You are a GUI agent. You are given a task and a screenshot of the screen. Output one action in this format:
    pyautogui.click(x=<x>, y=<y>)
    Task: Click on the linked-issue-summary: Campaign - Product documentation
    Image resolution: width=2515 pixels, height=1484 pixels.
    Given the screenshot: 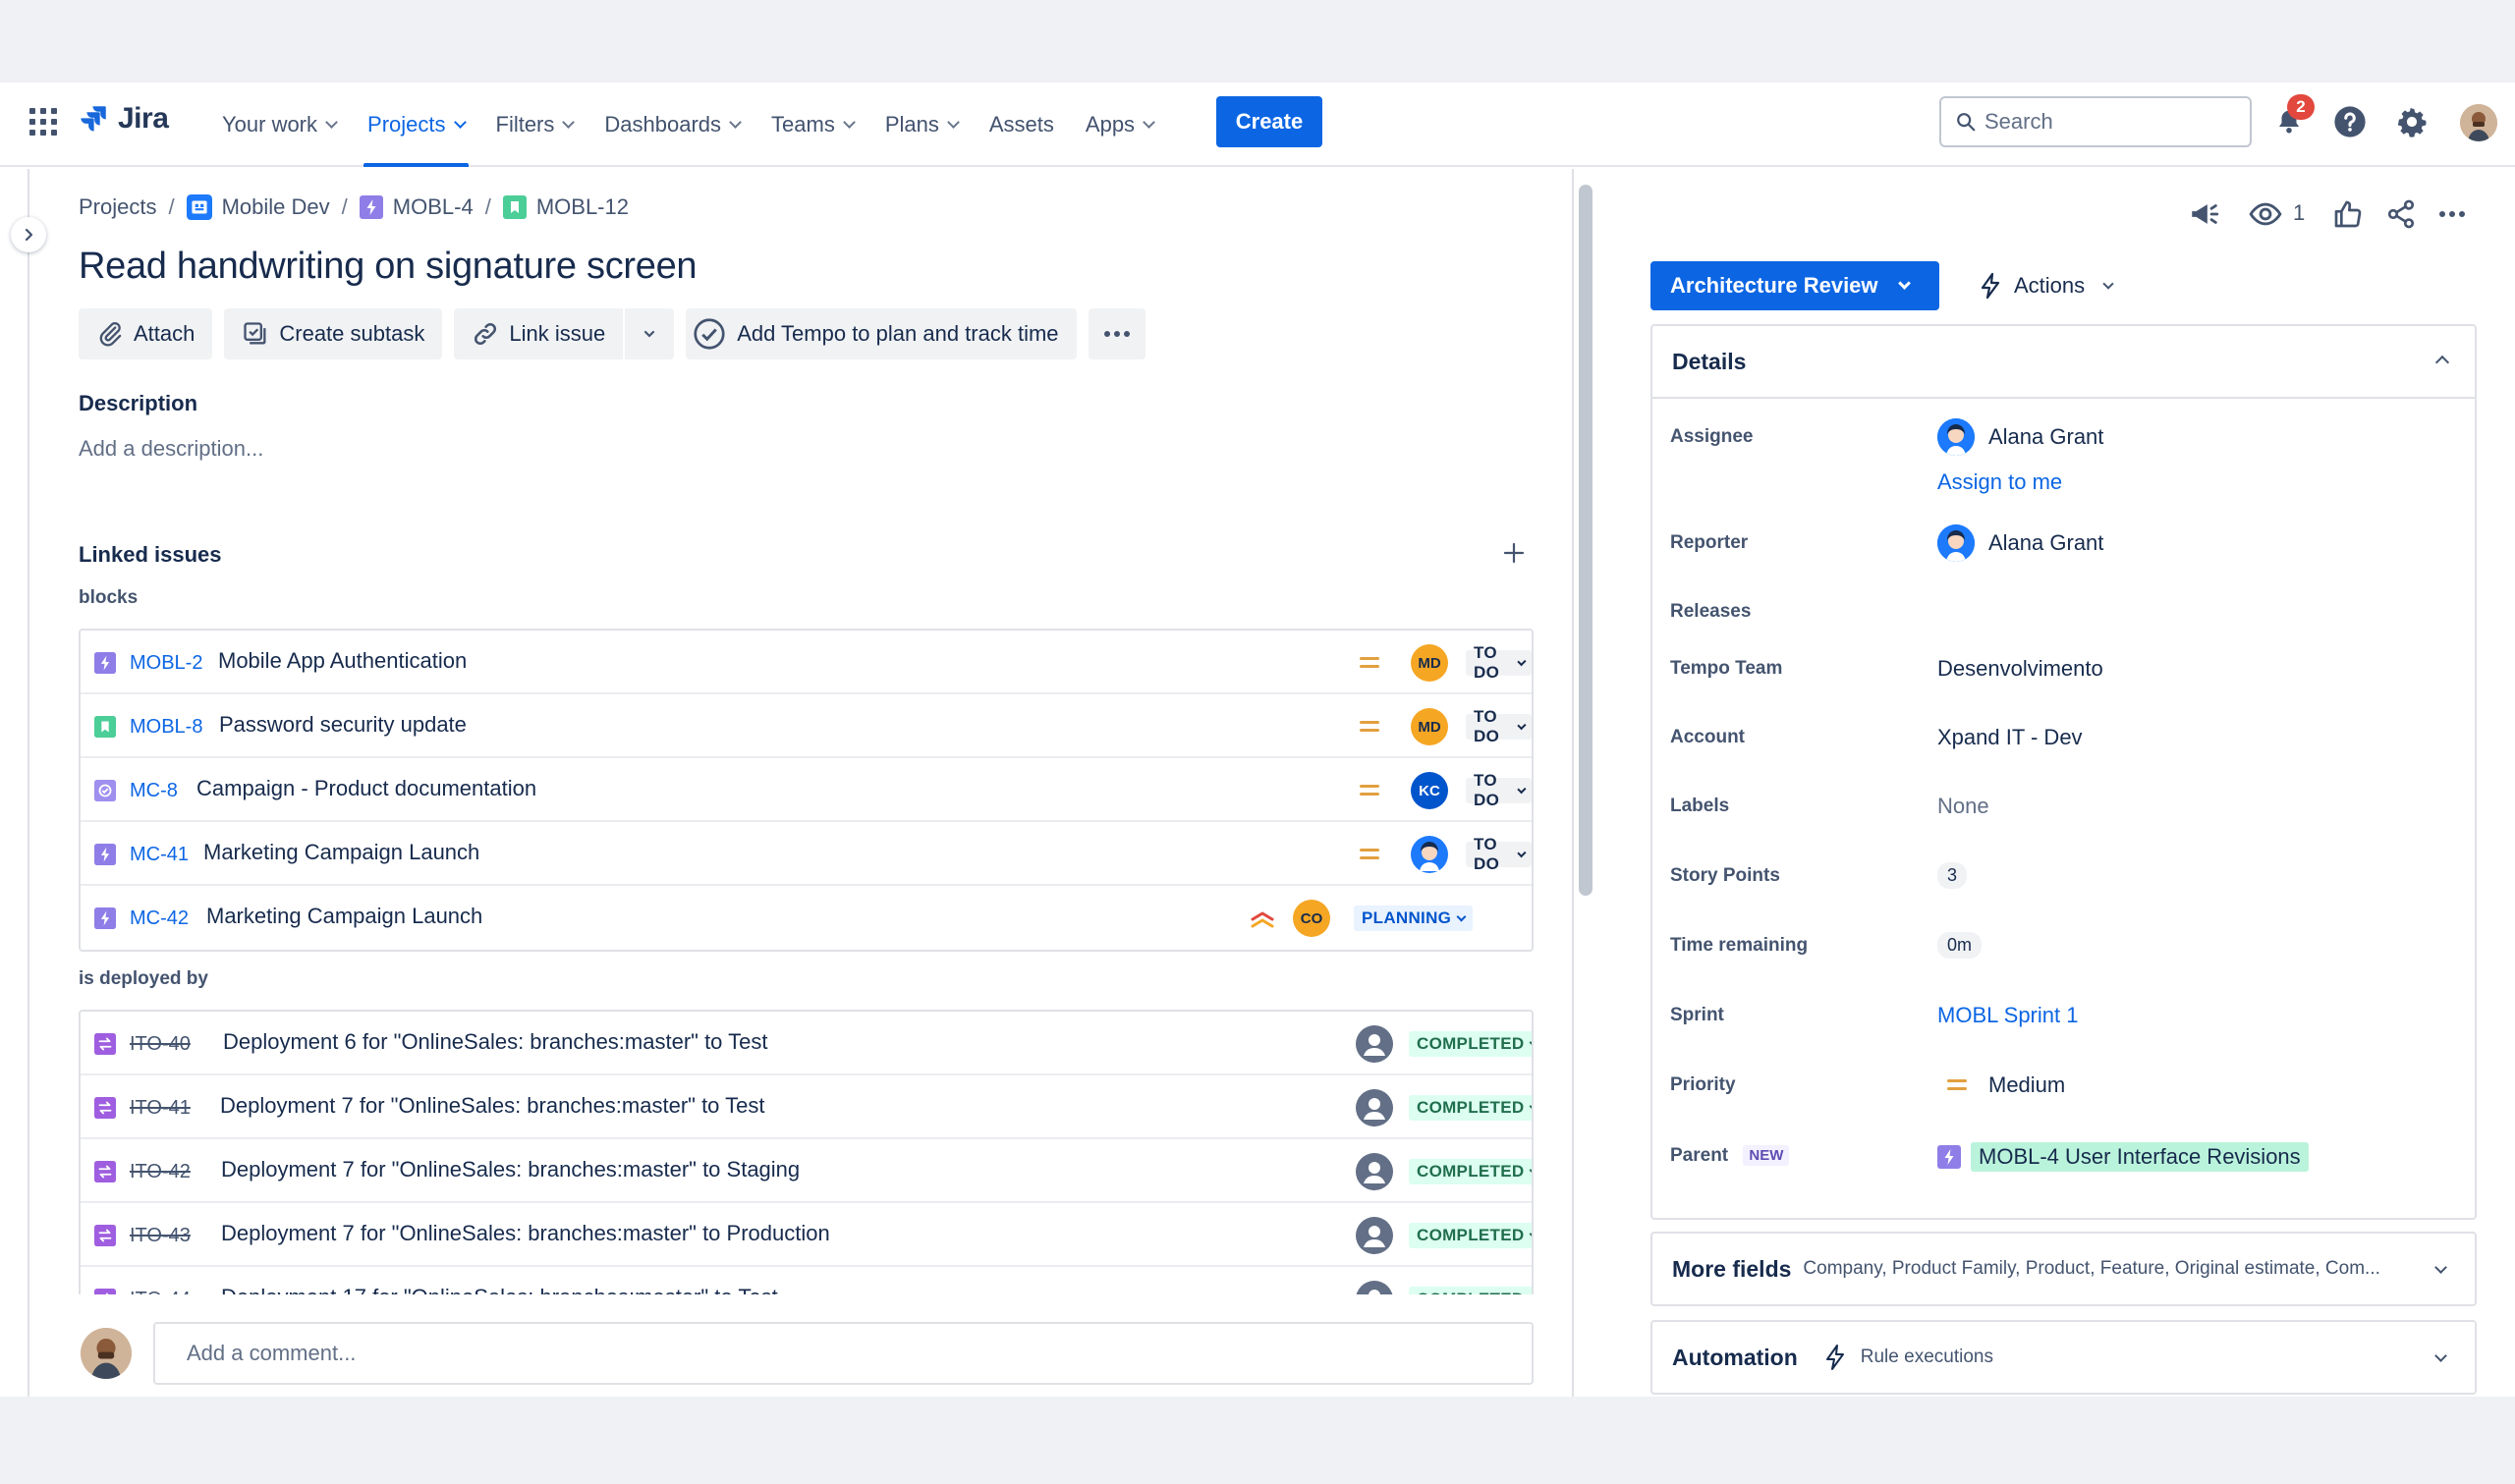 What is the action you would take?
    pyautogui.click(x=366, y=788)
    